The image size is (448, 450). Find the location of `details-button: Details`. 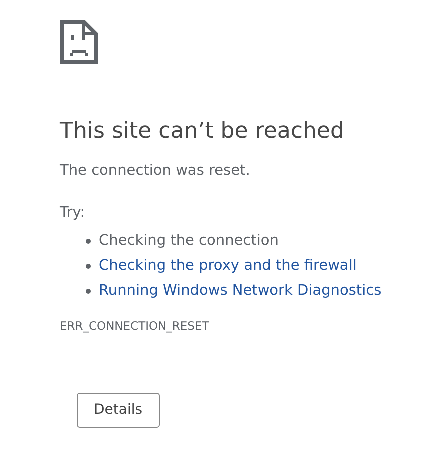

details-button: Details is located at coordinates (118, 410).